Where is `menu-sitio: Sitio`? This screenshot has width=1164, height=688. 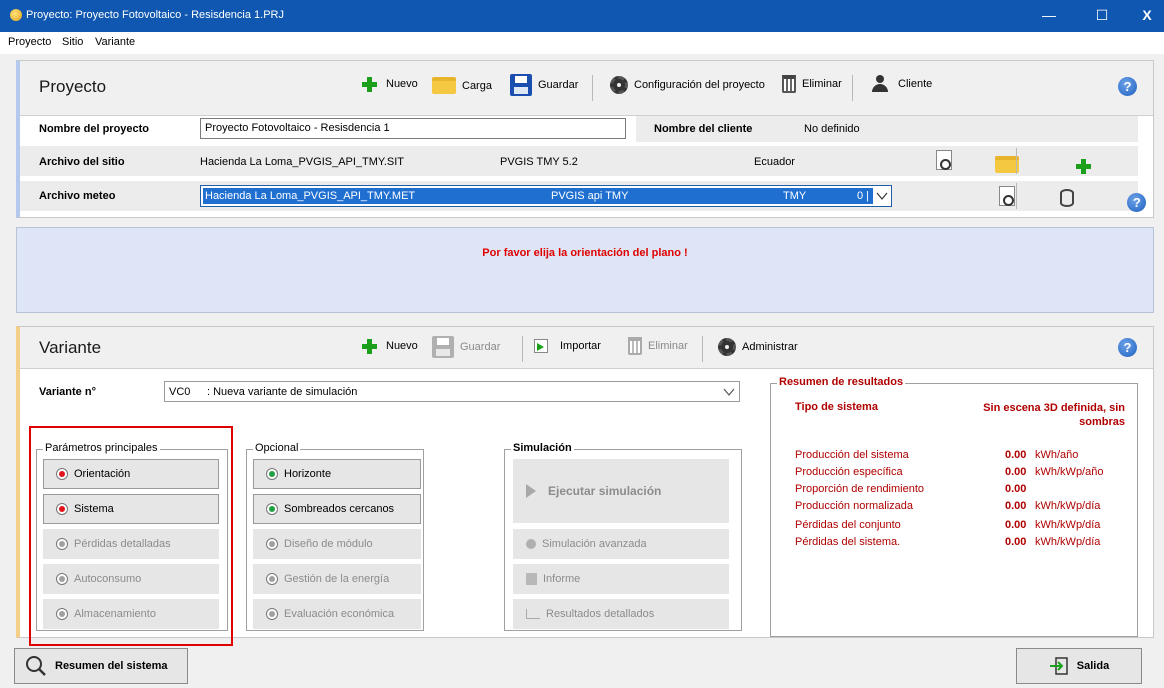
menu-sitio: Sitio is located at coordinates (72, 42).